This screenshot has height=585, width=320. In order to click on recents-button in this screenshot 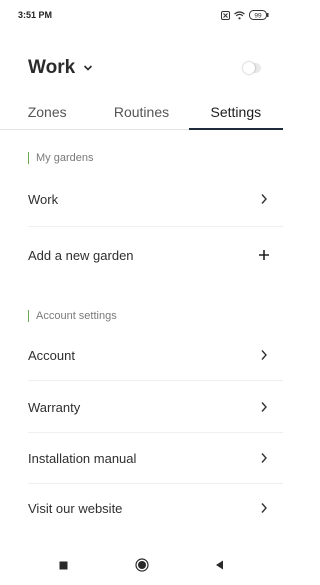, I will do `click(64, 565)`.